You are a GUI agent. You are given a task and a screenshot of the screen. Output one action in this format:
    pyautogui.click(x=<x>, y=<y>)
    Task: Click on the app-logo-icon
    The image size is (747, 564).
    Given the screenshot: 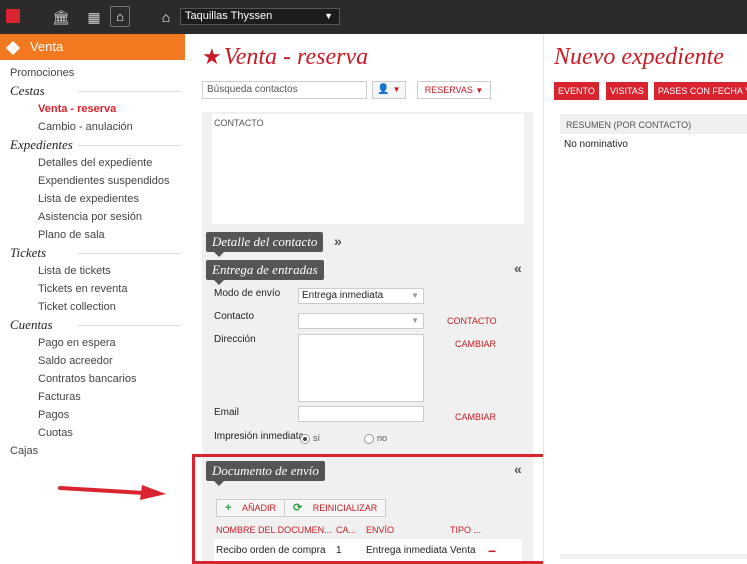 What is the action you would take?
    pyautogui.click(x=13, y=16)
    